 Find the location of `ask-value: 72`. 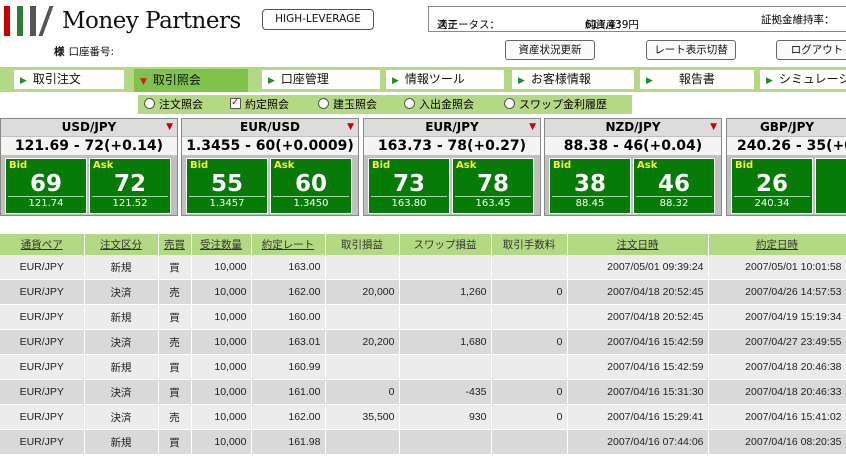

ask-value: 72 is located at coordinates (129, 184).